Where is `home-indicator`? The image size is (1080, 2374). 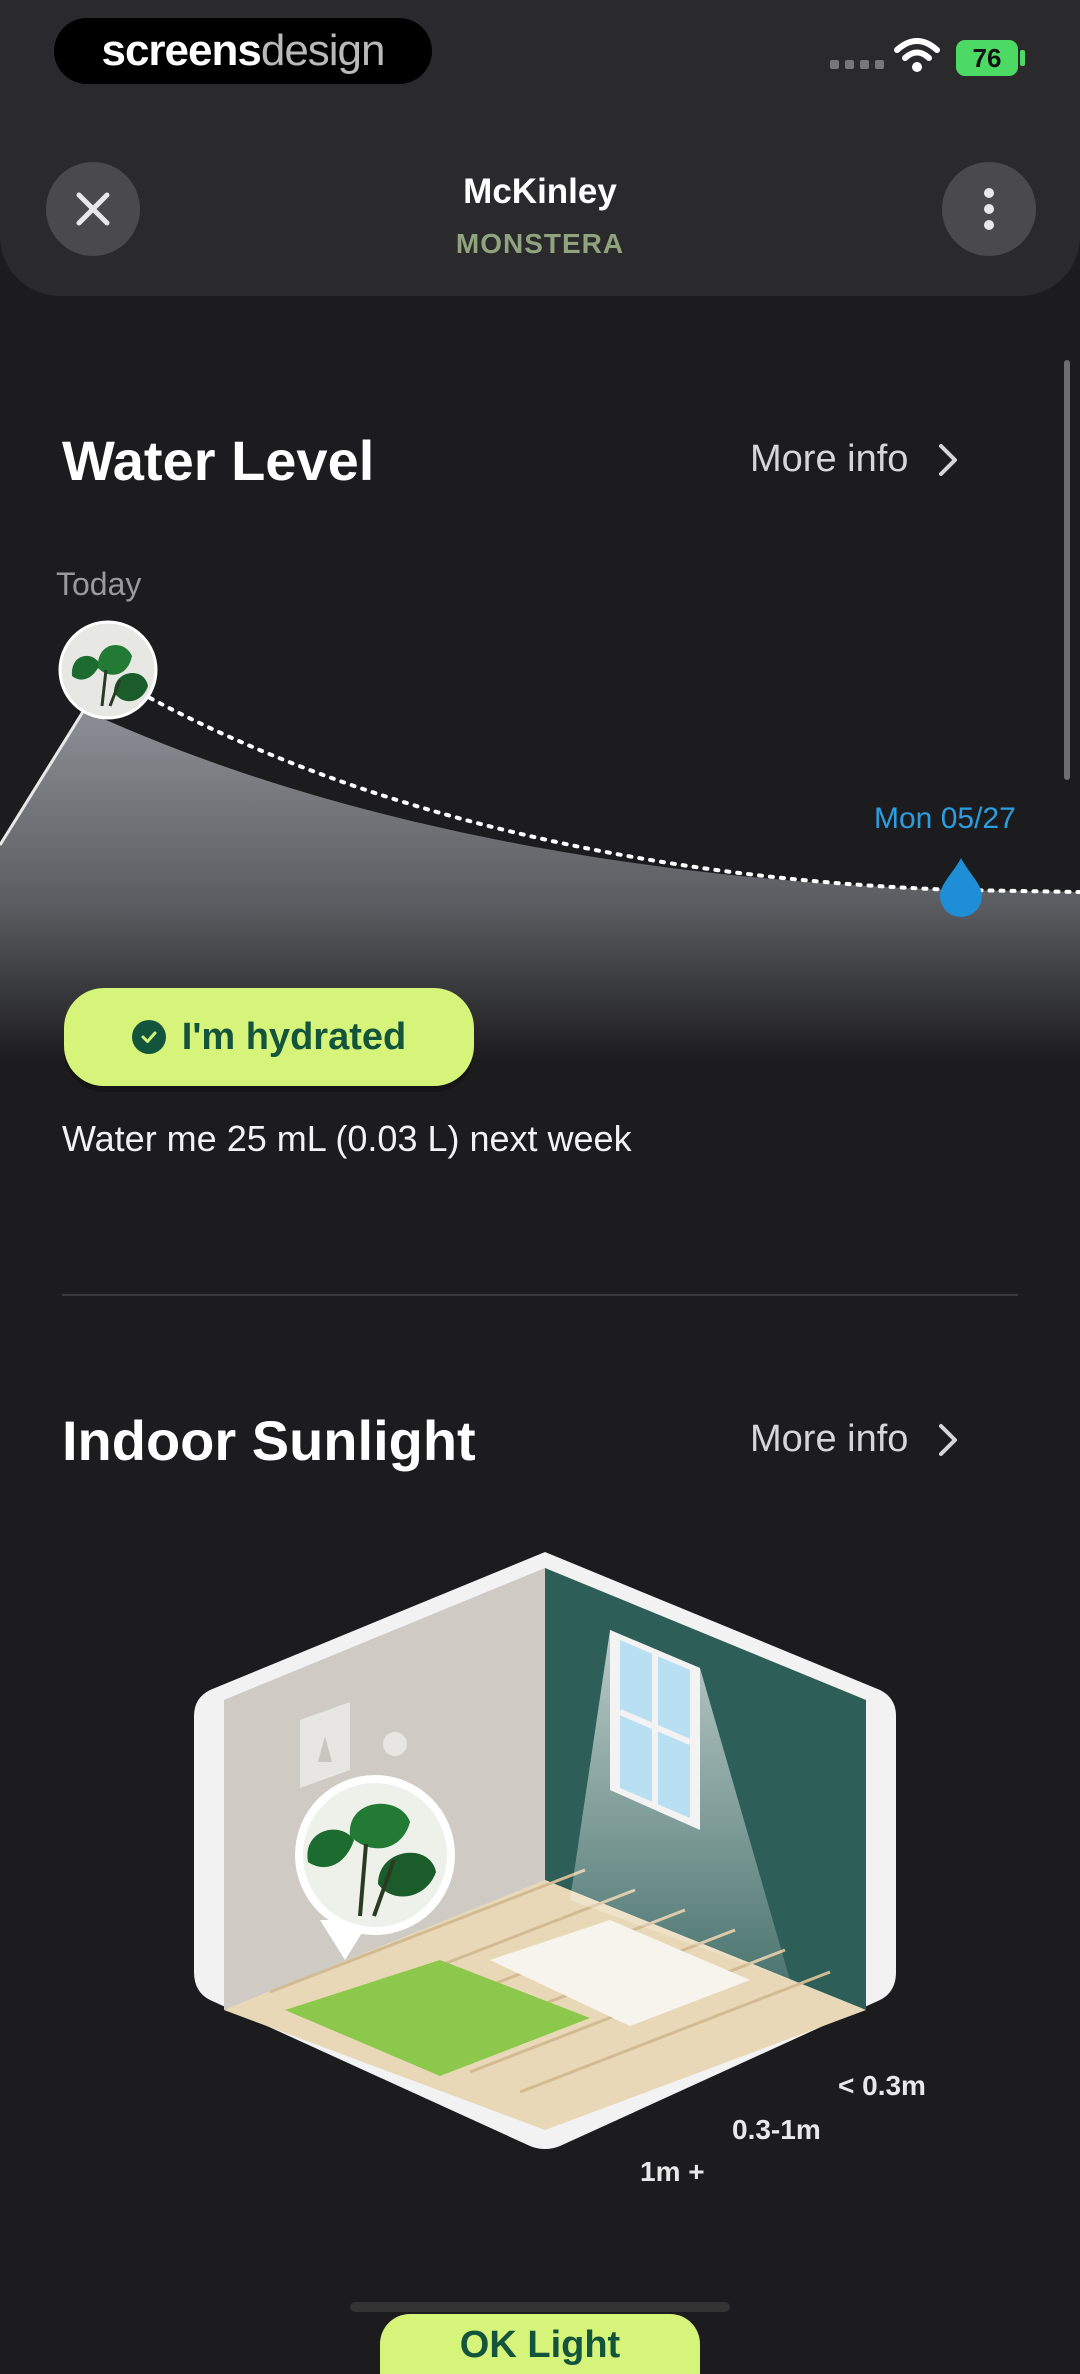
home-indicator is located at coordinates (540, 2307).